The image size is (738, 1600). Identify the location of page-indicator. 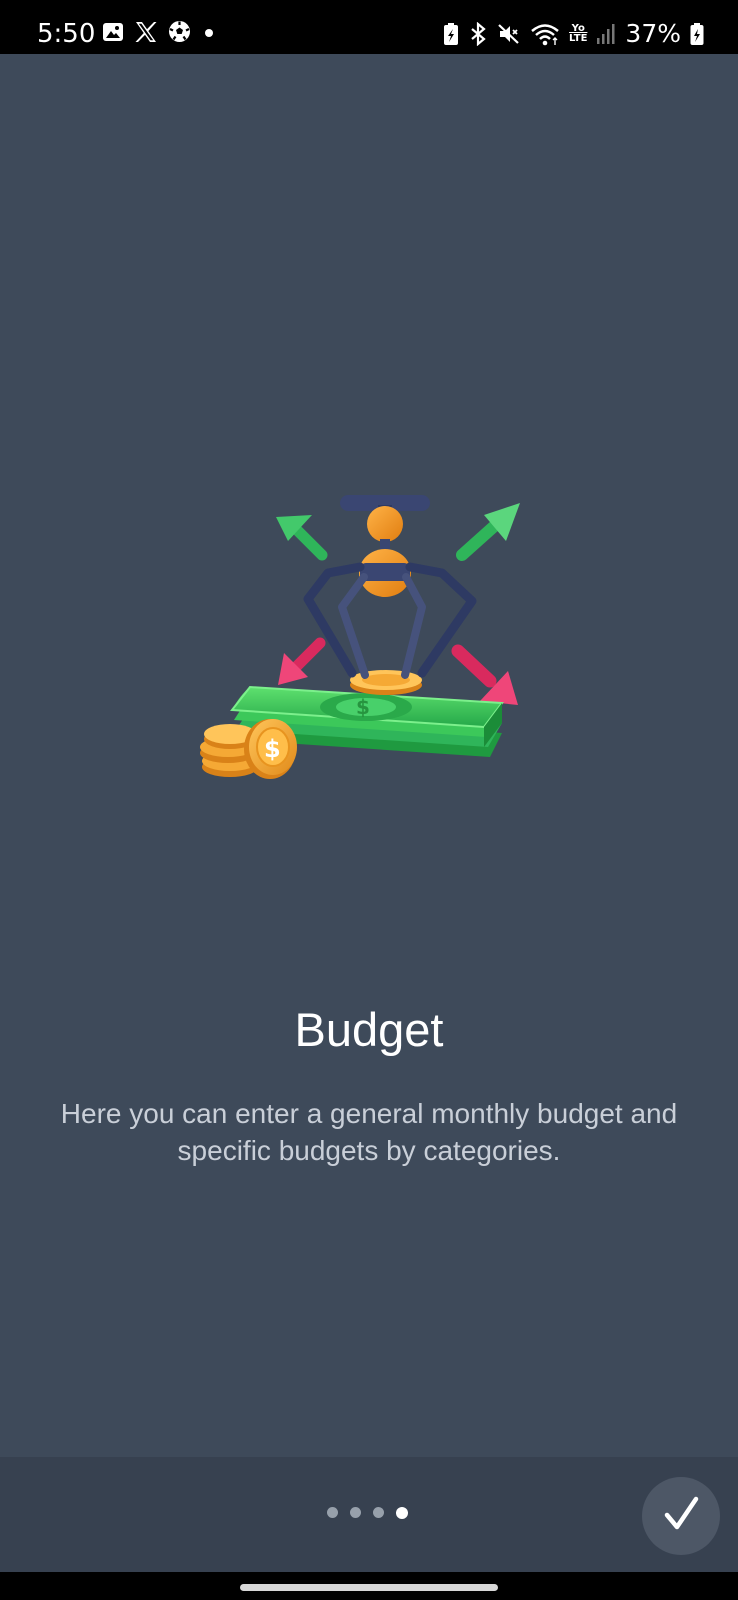
(367, 1512).